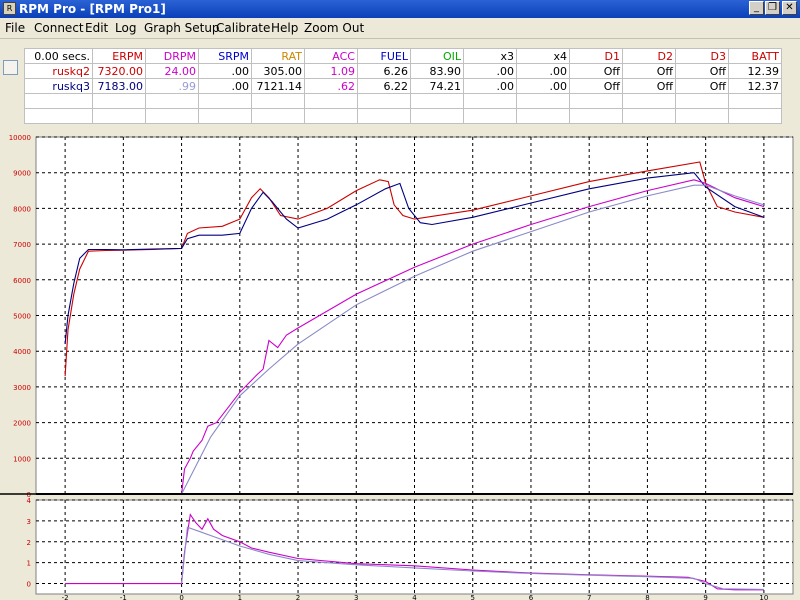 Image resolution: width=800 pixels, height=600 pixels. Describe the element at coordinates (182, 28) in the screenshot. I see `menu-graph-setup: Graph Setup` at that location.